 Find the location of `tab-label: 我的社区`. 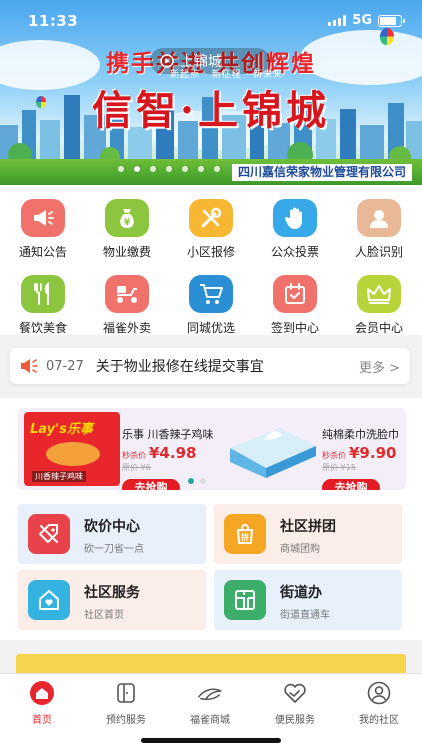

tab-label: 我的社区 is located at coordinates (379, 720).